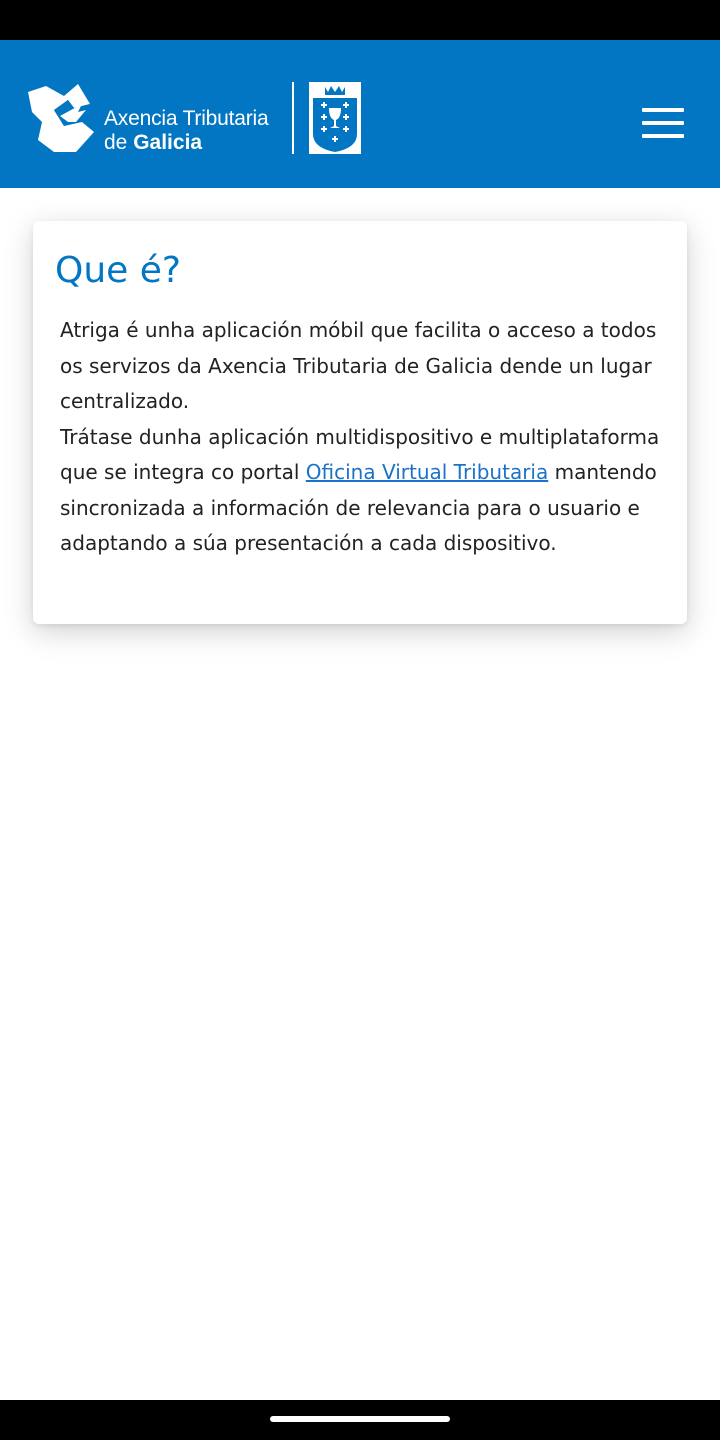 Image resolution: width=720 pixels, height=1440 pixels. What do you see at coordinates (360, 20) in the screenshot?
I see `status-bar` at bounding box center [360, 20].